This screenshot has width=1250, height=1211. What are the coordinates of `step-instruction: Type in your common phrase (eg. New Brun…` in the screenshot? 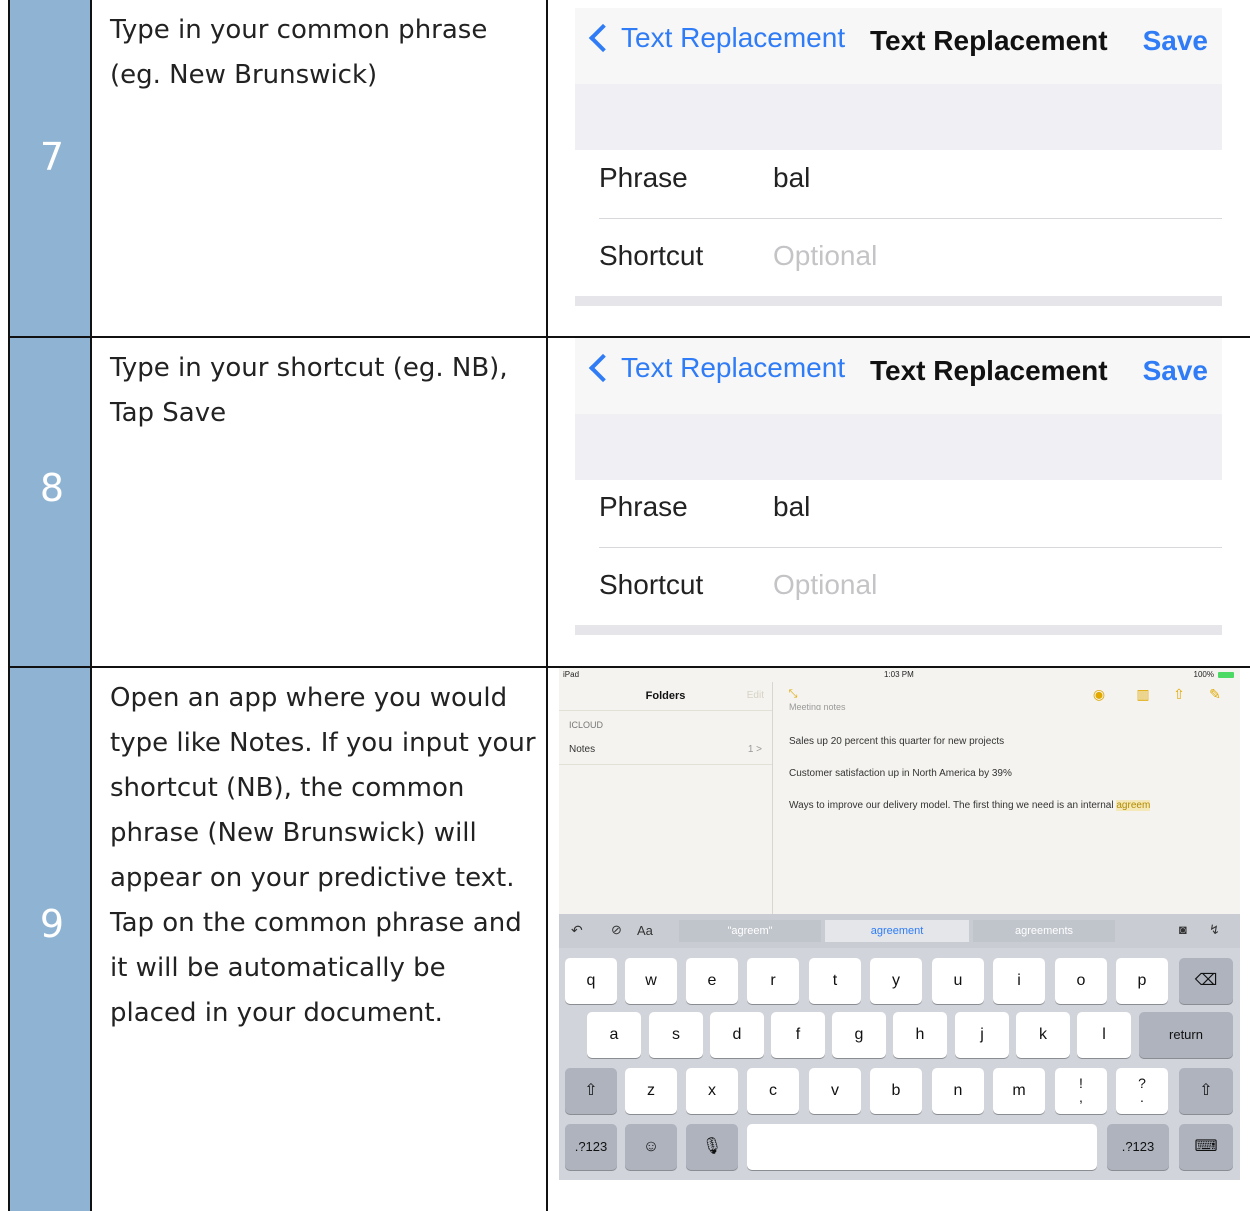 It's located at (299, 52).